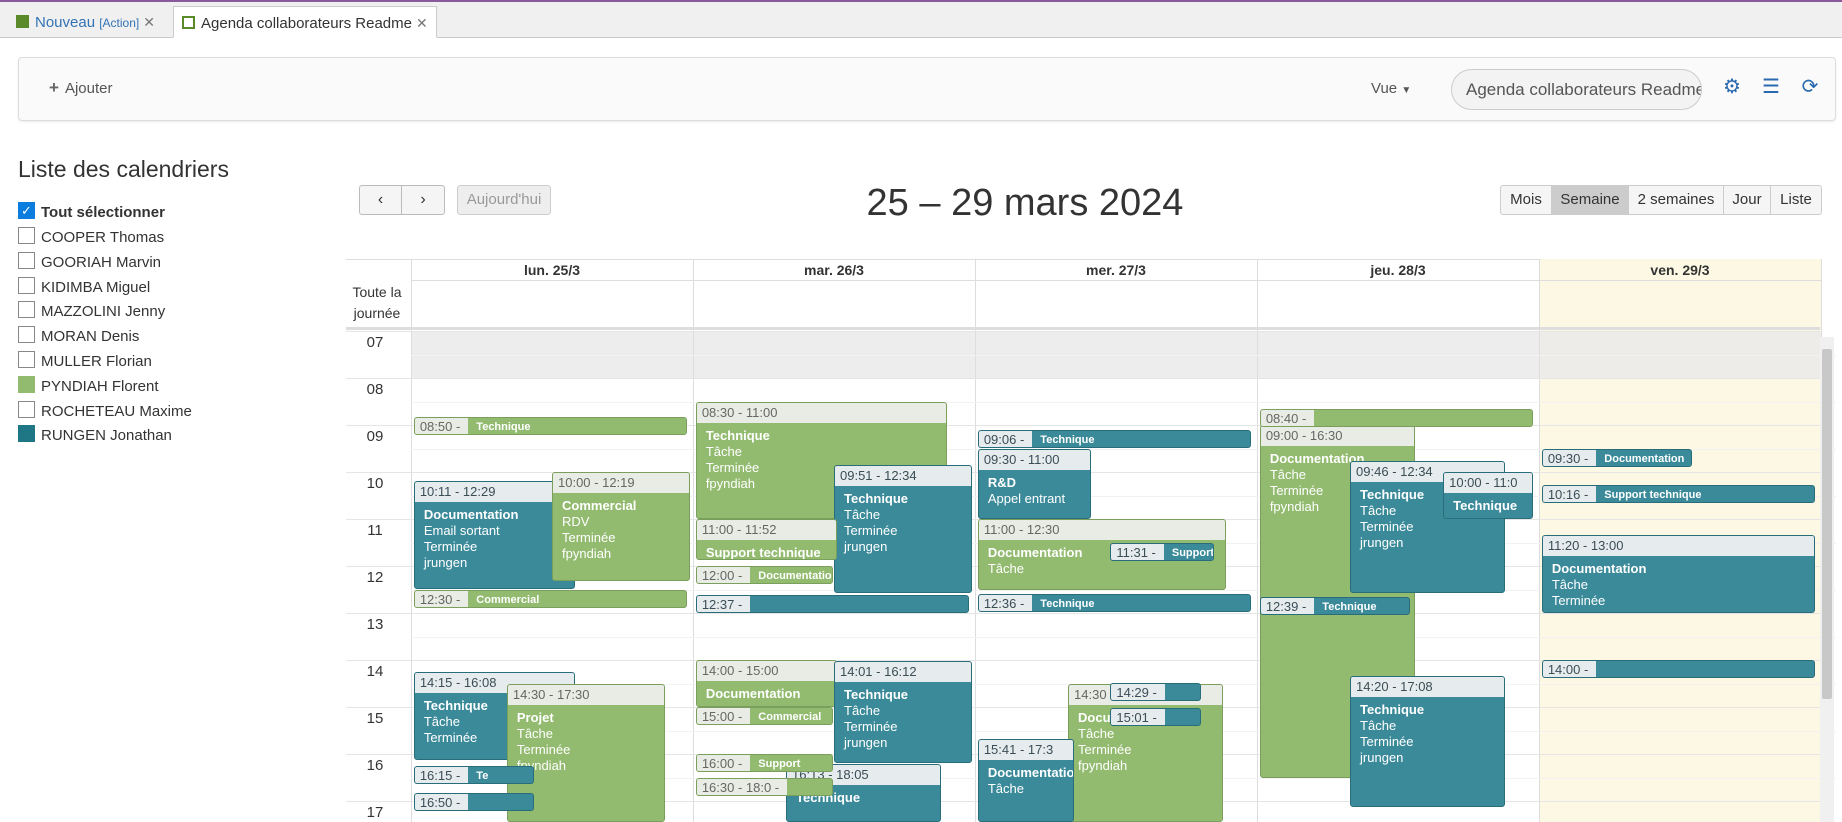  What do you see at coordinates (1747, 200) in the screenshot?
I see `view-button: Jour` at bounding box center [1747, 200].